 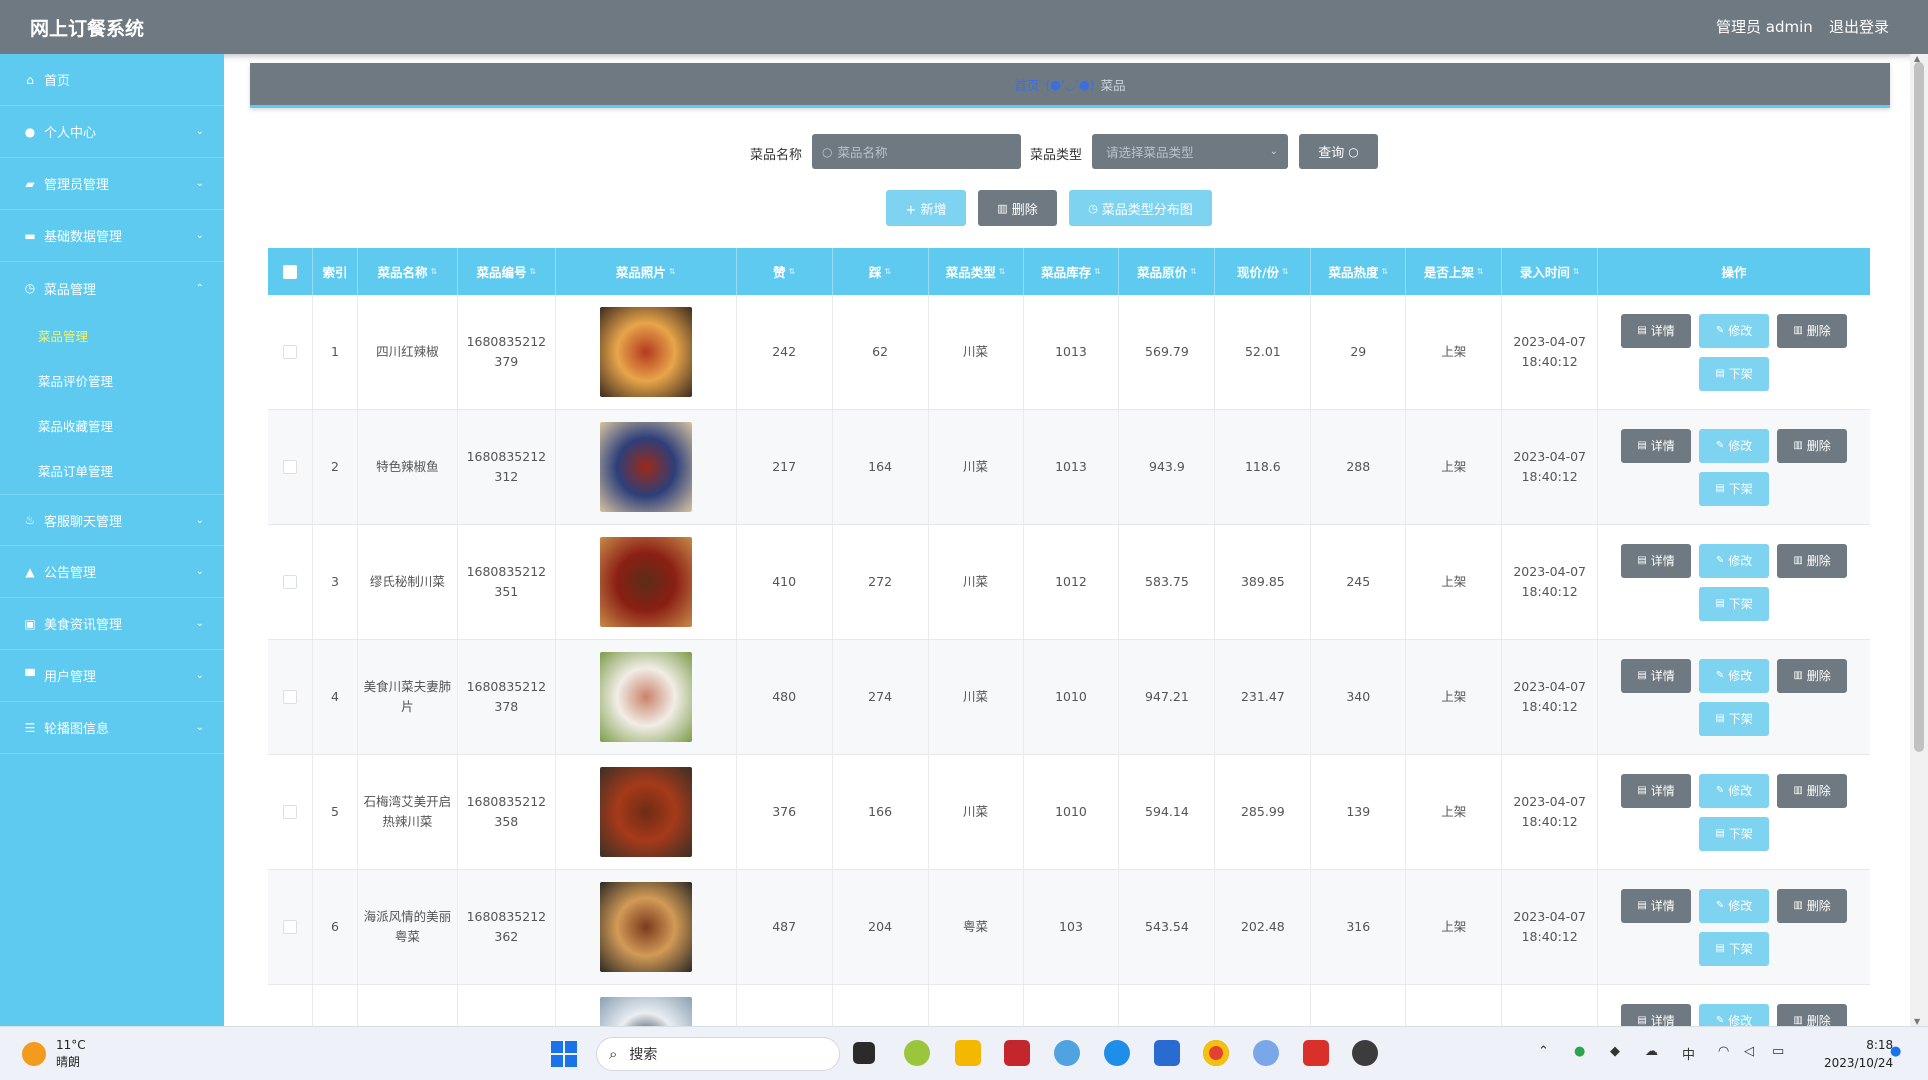 I want to click on notepad-icon, so click(x=1167, y=1053).